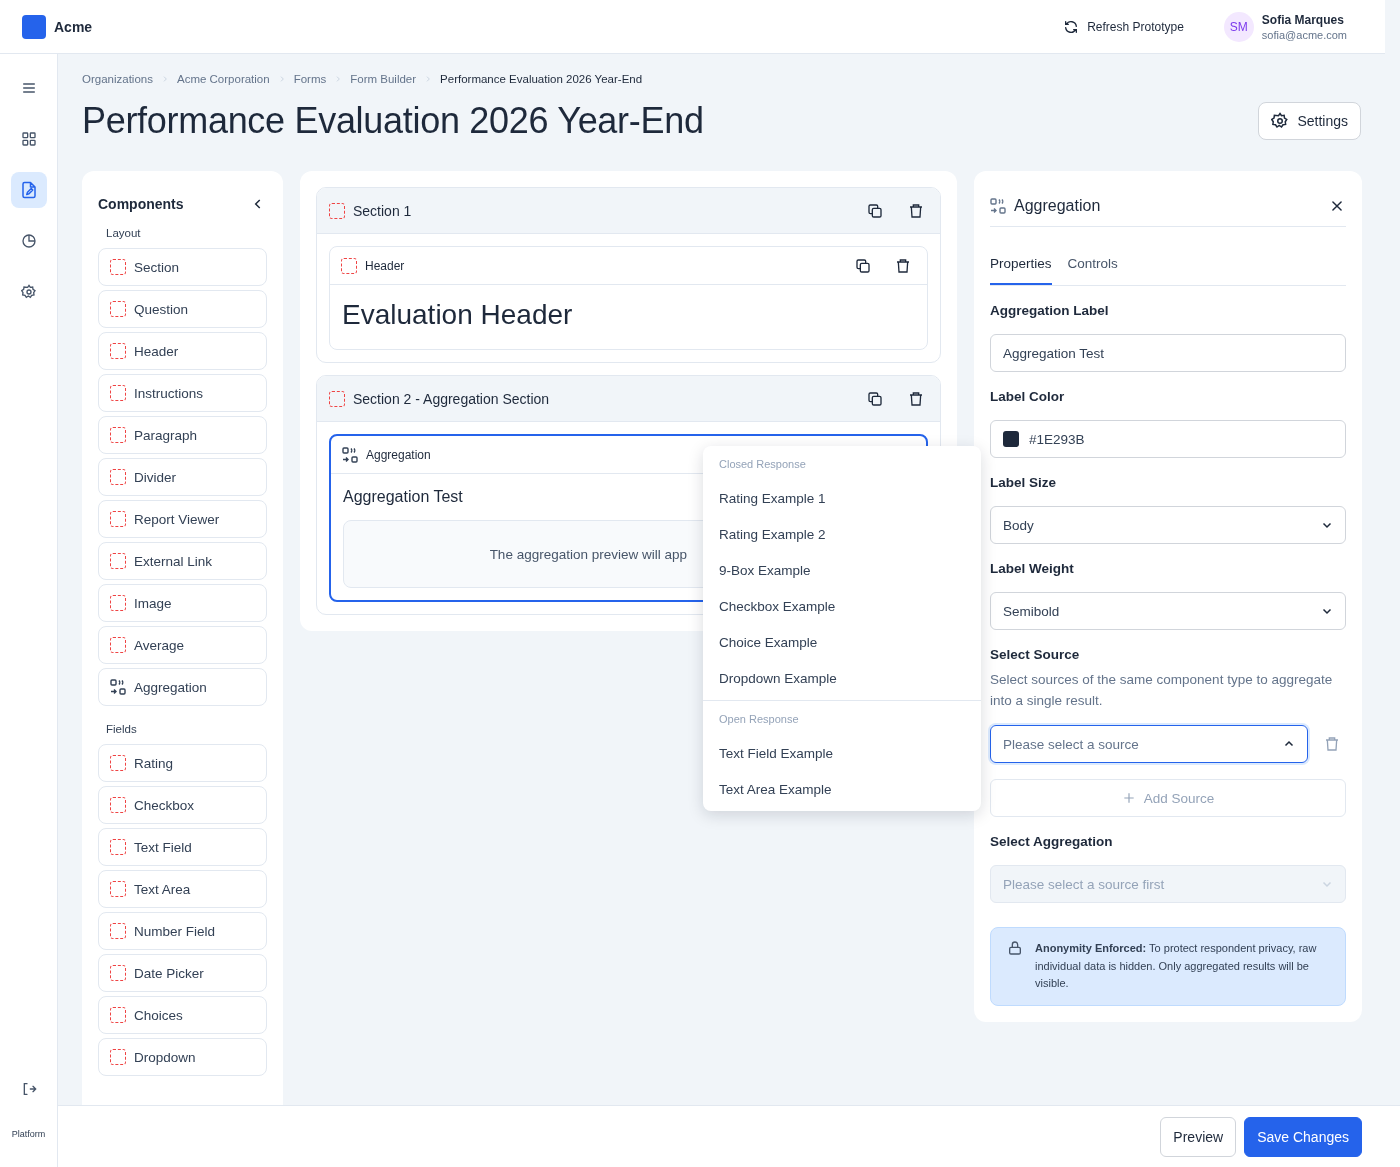 The image size is (1400, 1167). Describe the element at coordinates (182, 645) in the screenshot. I see `component-item: Average` at that location.